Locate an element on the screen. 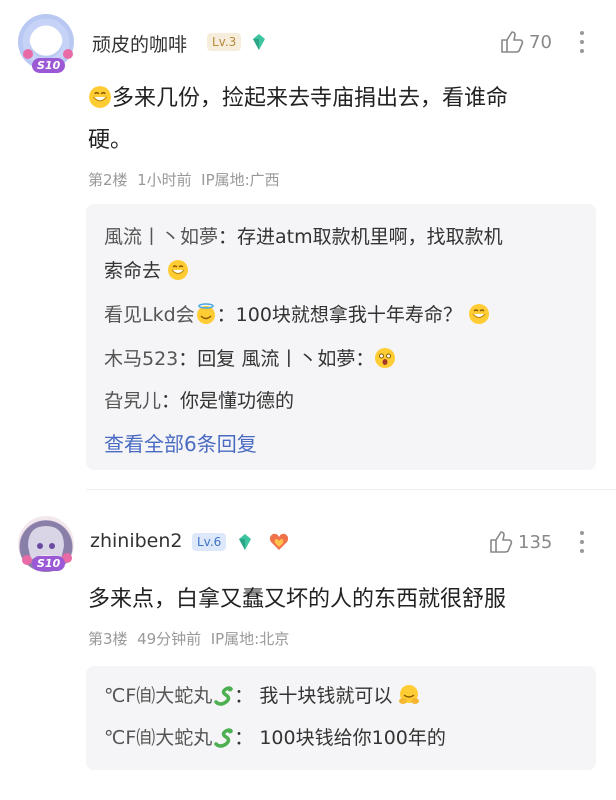  hug-emoji-icon is located at coordinates (409, 694).